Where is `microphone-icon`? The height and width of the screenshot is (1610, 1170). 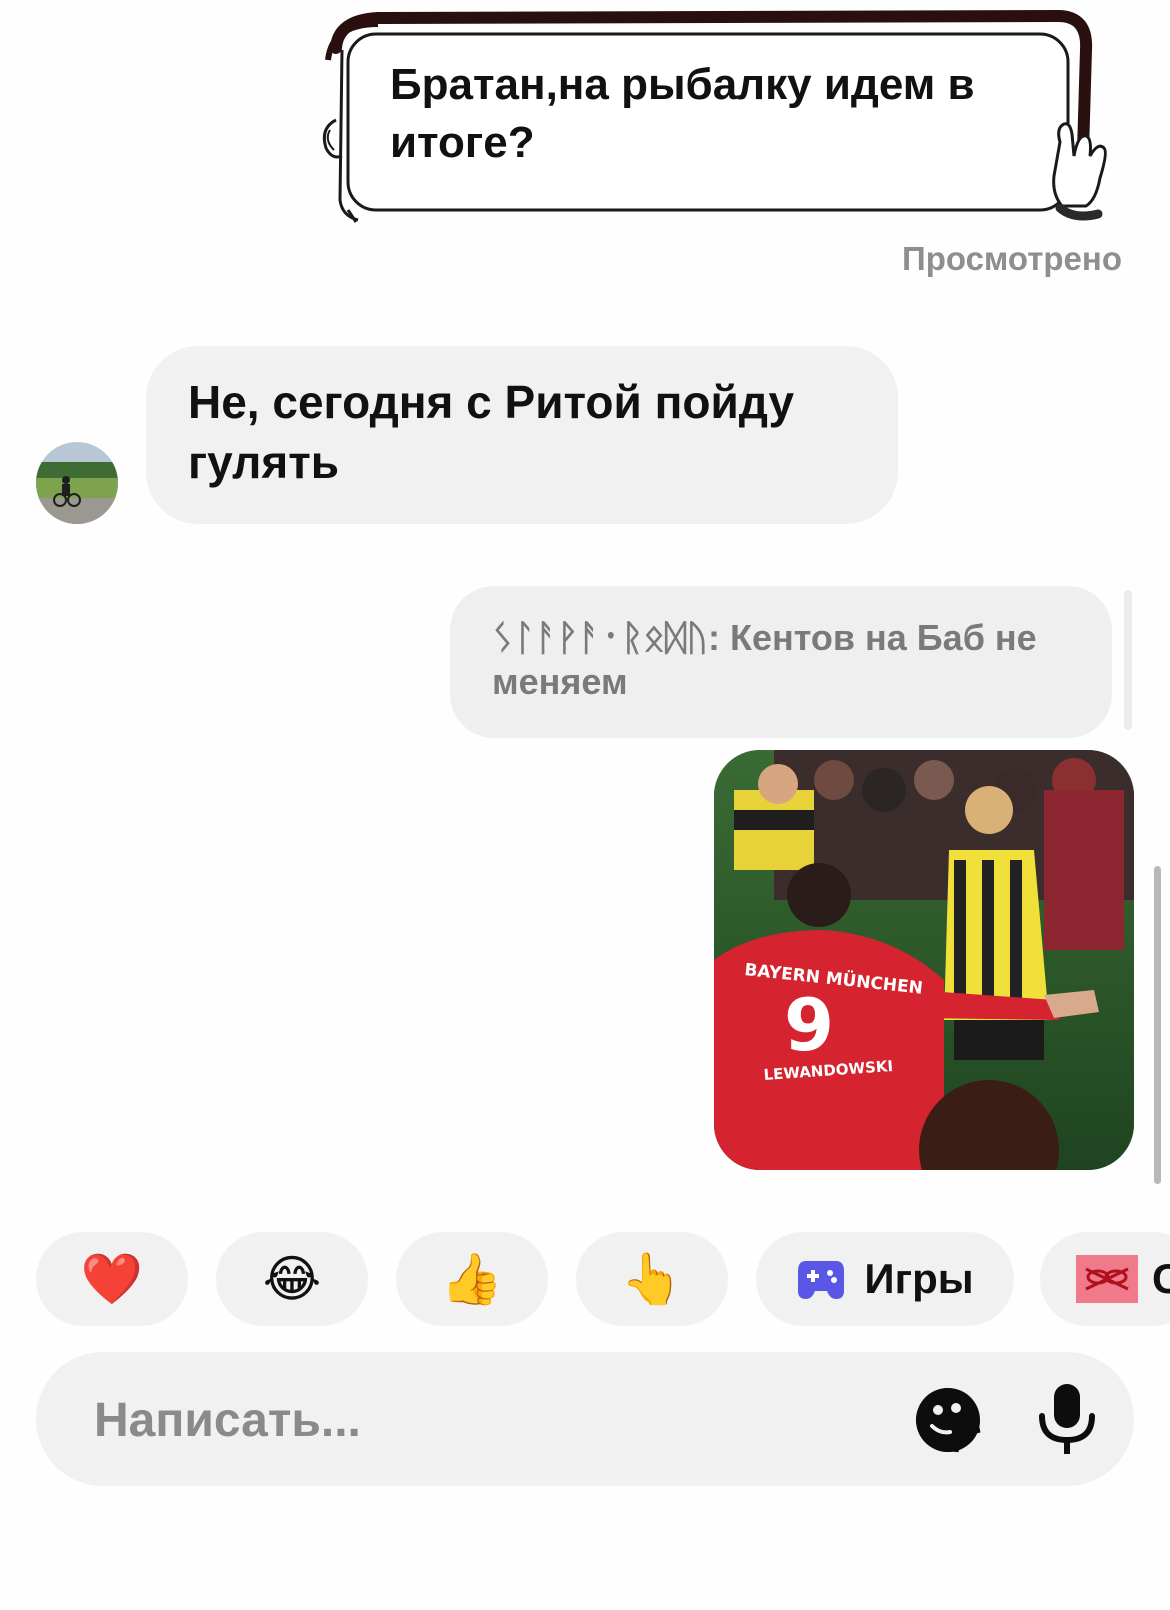 microphone-icon is located at coordinates (1067, 1419).